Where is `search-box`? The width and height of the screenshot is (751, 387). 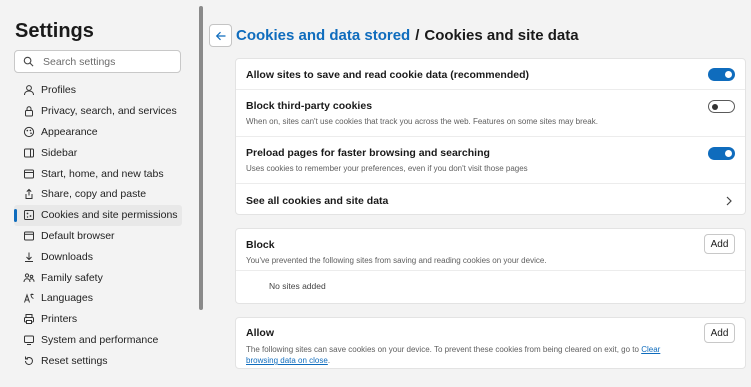
search-box is located at coordinates (97, 61).